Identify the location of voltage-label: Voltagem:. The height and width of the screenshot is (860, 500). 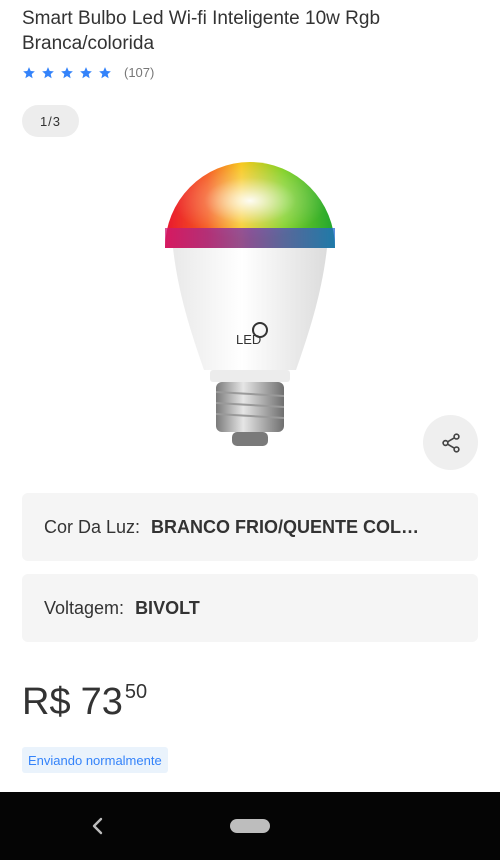
(84, 607).